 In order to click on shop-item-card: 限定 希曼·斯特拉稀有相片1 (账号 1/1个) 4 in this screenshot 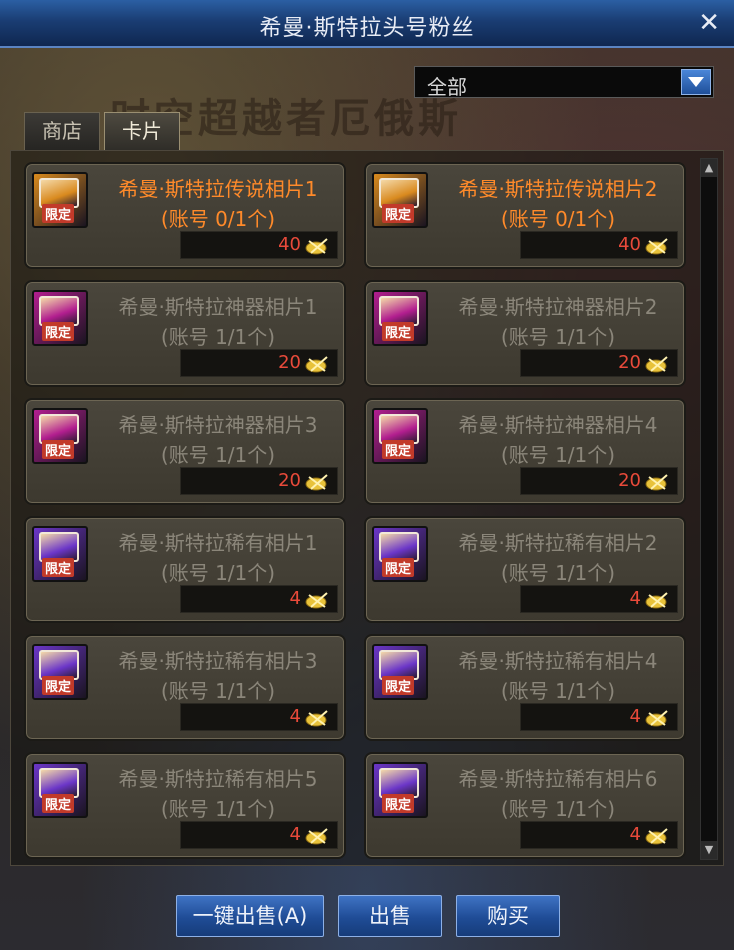, I will do `click(185, 569)`.